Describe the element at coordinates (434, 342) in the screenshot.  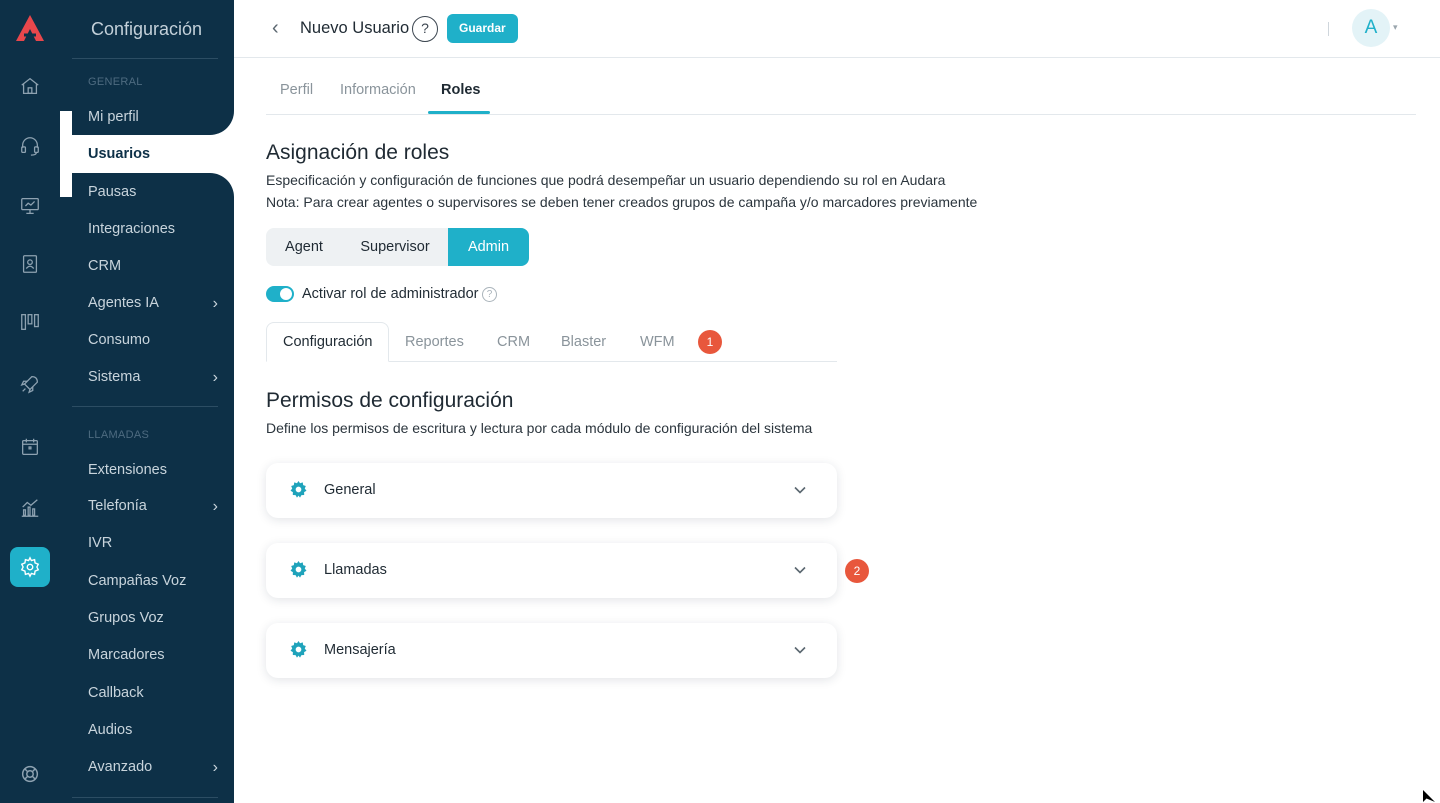
I see `subtab-reportes: Reportes` at that location.